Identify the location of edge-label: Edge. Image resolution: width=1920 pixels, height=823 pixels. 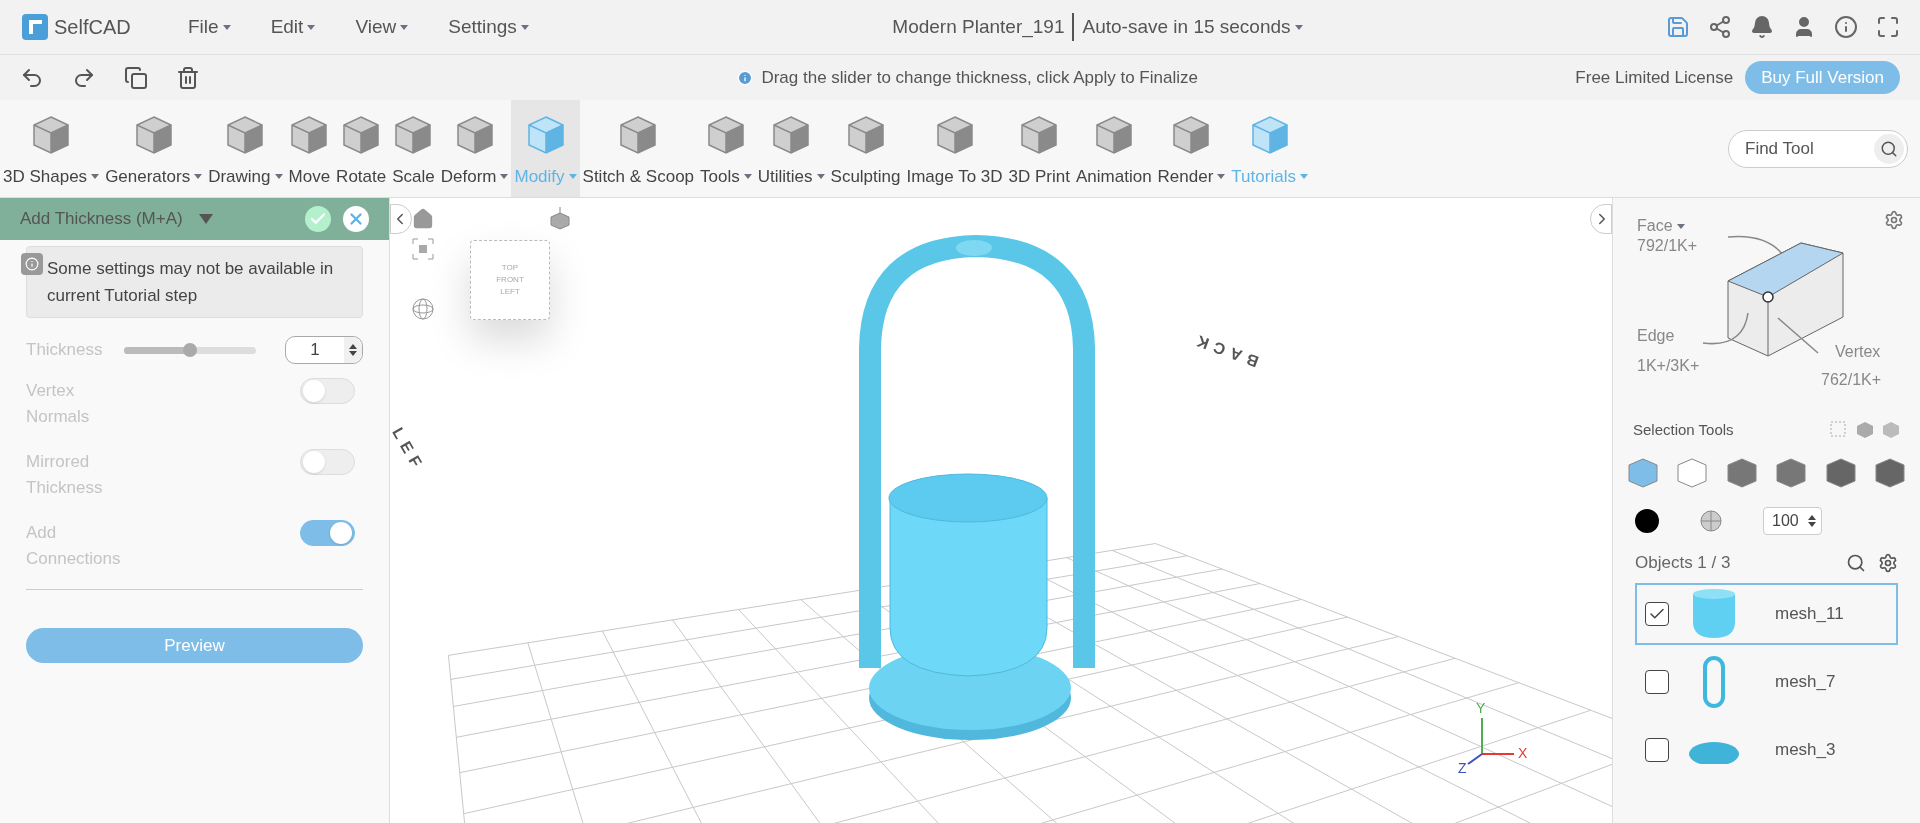
(1656, 336).